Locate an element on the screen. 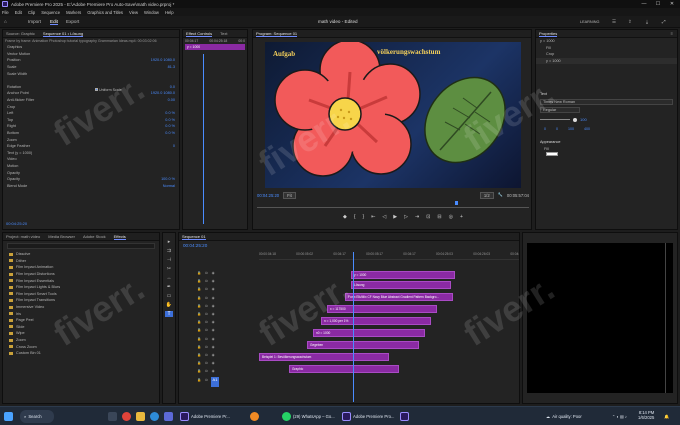 This screenshot has height=425, width=680. tab-source: Source: Graphic is located at coordinates (20, 33).